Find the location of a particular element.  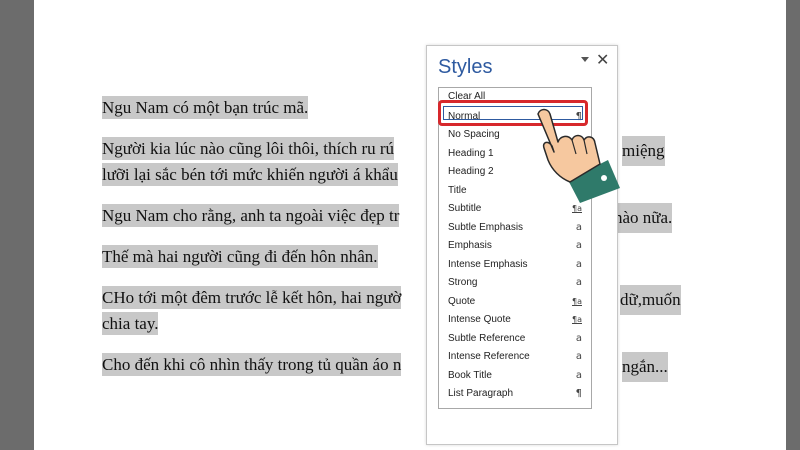

close-icon: ✕ is located at coordinates (602, 60).